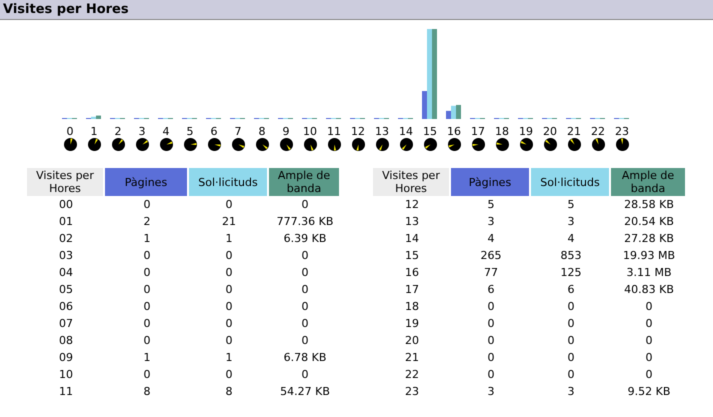  What do you see at coordinates (412, 307) in the screenshot?
I see `table-cell-text: 18` at bounding box center [412, 307].